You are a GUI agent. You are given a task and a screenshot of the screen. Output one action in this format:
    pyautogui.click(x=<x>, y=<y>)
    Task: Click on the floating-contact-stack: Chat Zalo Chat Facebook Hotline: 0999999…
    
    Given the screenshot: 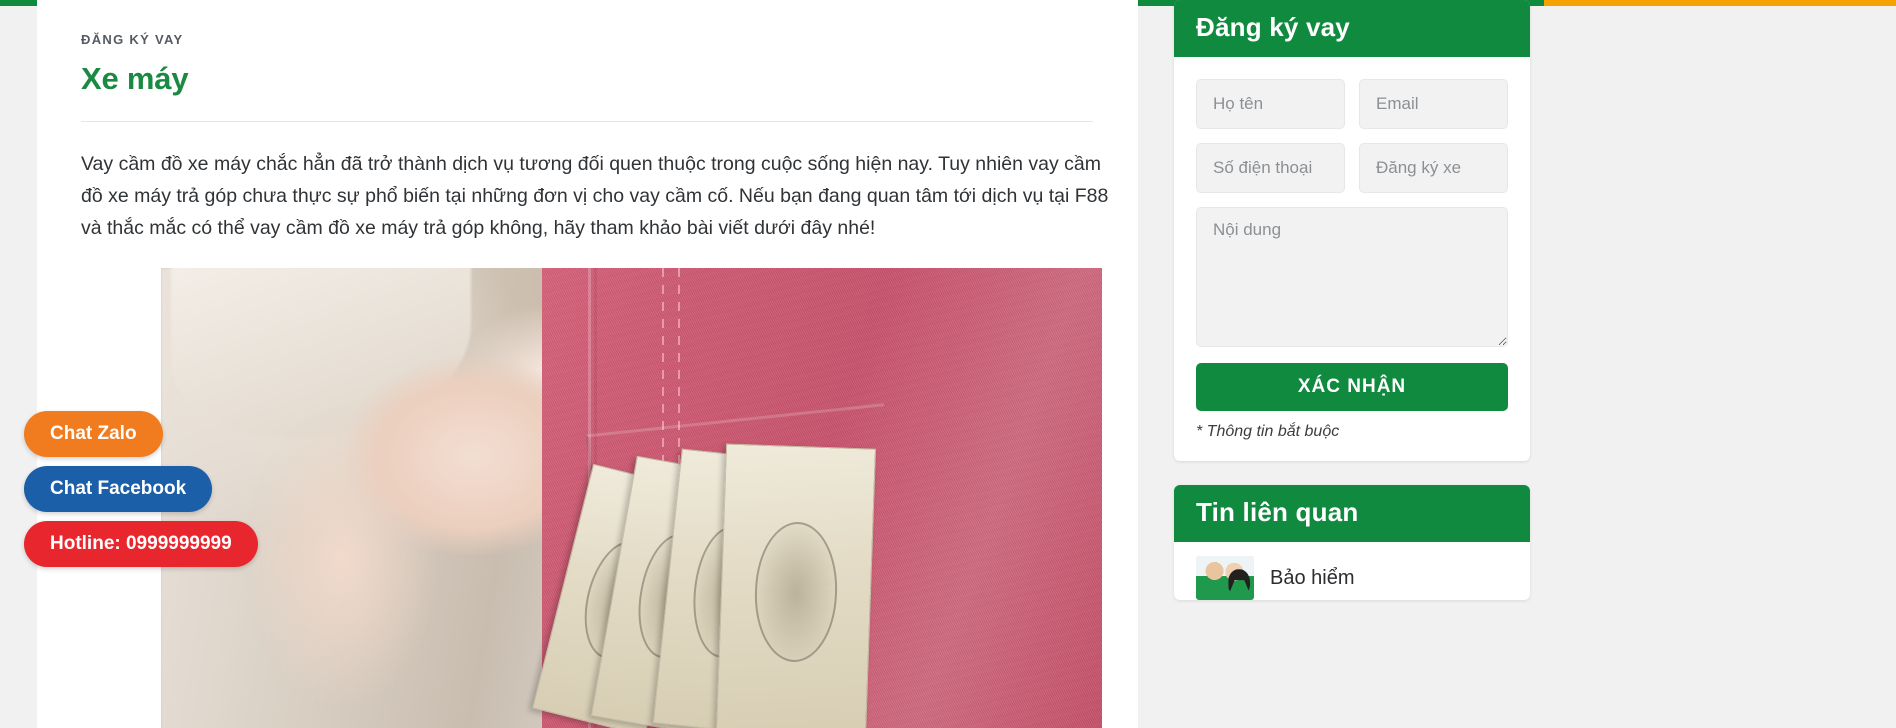 What is the action you would take?
    pyautogui.click(x=141, y=493)
    